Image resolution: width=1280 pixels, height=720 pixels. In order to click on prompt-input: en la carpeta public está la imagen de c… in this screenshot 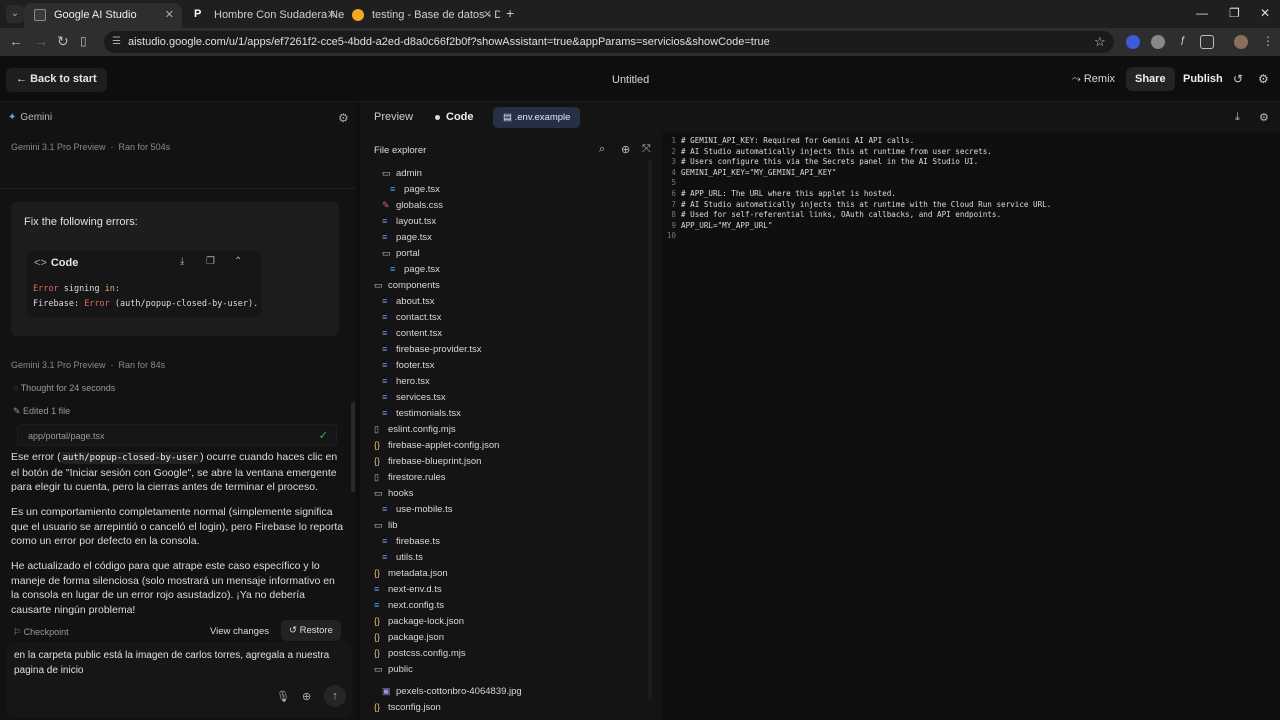, I will do `click(179, 680)`.